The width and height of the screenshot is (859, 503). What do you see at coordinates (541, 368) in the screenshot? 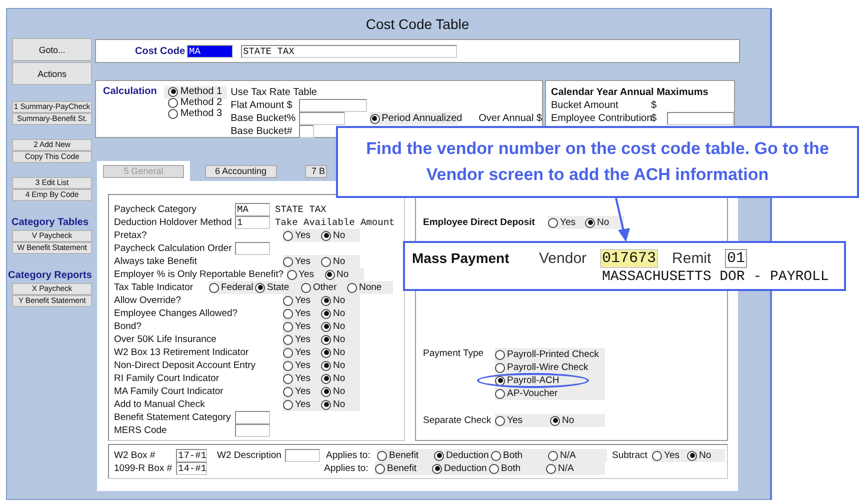
I see `radio-button: Payroll-Wire Check` at bounding box center [541, 368].